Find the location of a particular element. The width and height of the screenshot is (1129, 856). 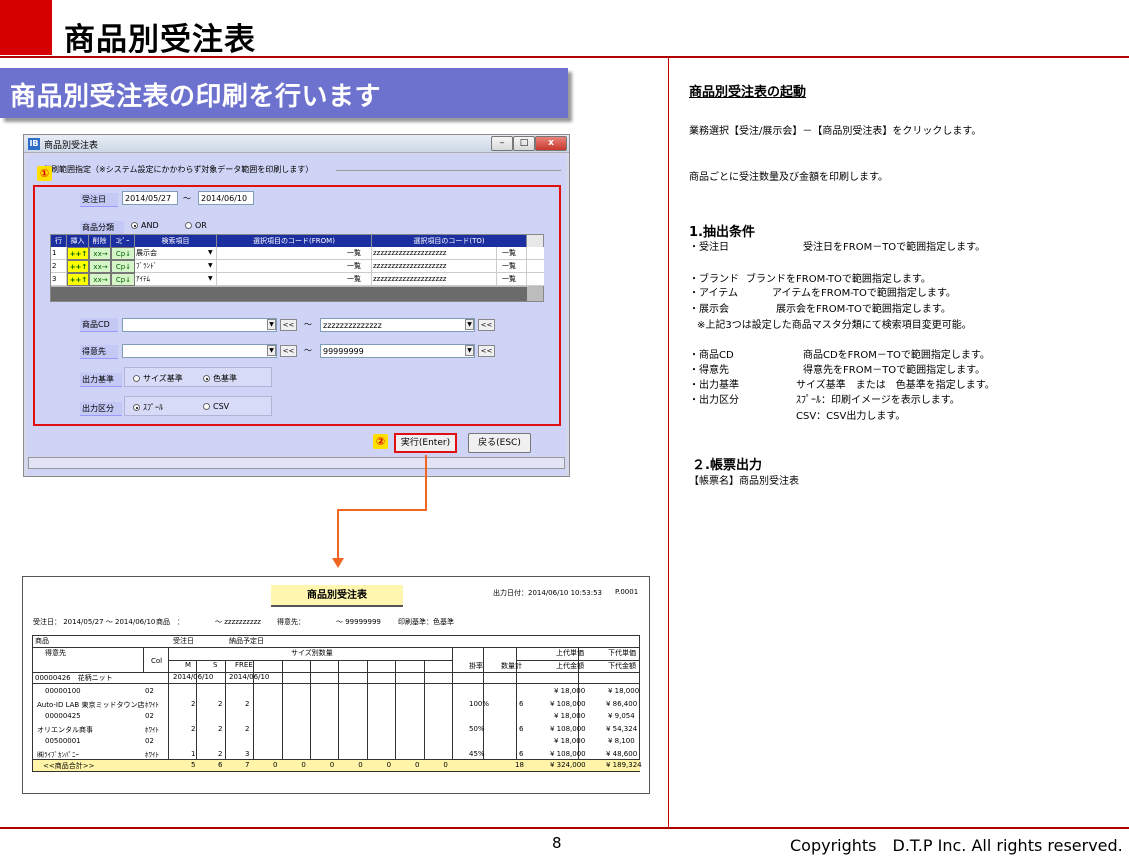

report-line-code: 00500001 is located at coordinates (63, 741).